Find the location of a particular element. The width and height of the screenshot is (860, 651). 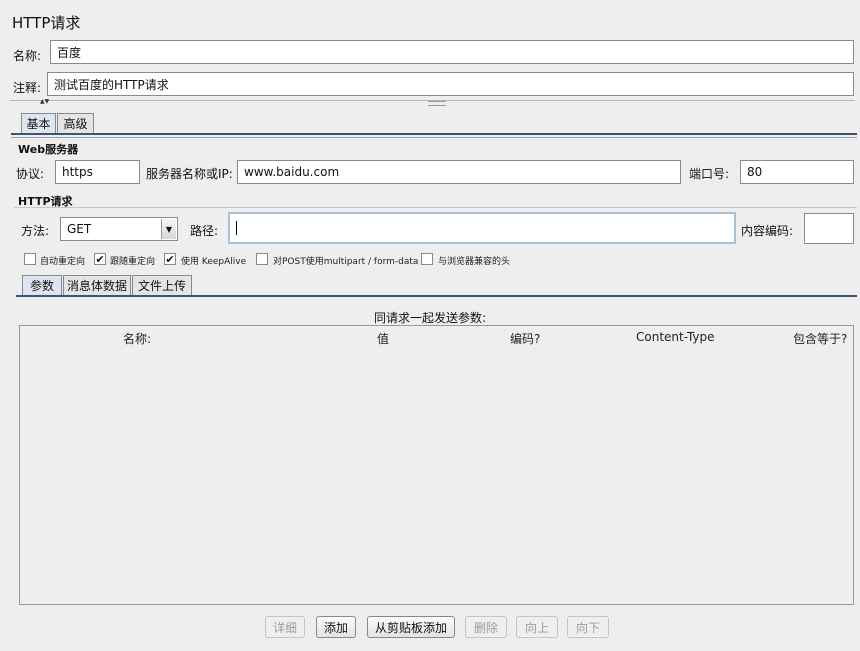

server-field-value: www.baidu.com is located at coordinates (292, 172).